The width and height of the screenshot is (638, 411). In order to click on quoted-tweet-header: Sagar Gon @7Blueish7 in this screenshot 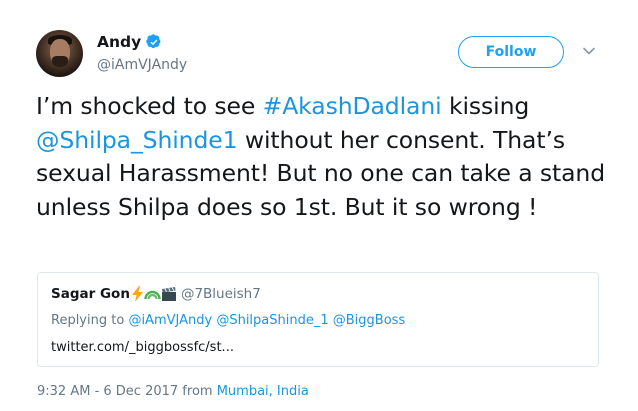, I will do `click(156, 294)`.